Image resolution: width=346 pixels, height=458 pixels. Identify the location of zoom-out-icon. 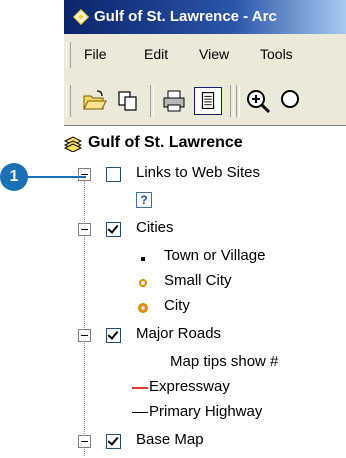
(290, 101).